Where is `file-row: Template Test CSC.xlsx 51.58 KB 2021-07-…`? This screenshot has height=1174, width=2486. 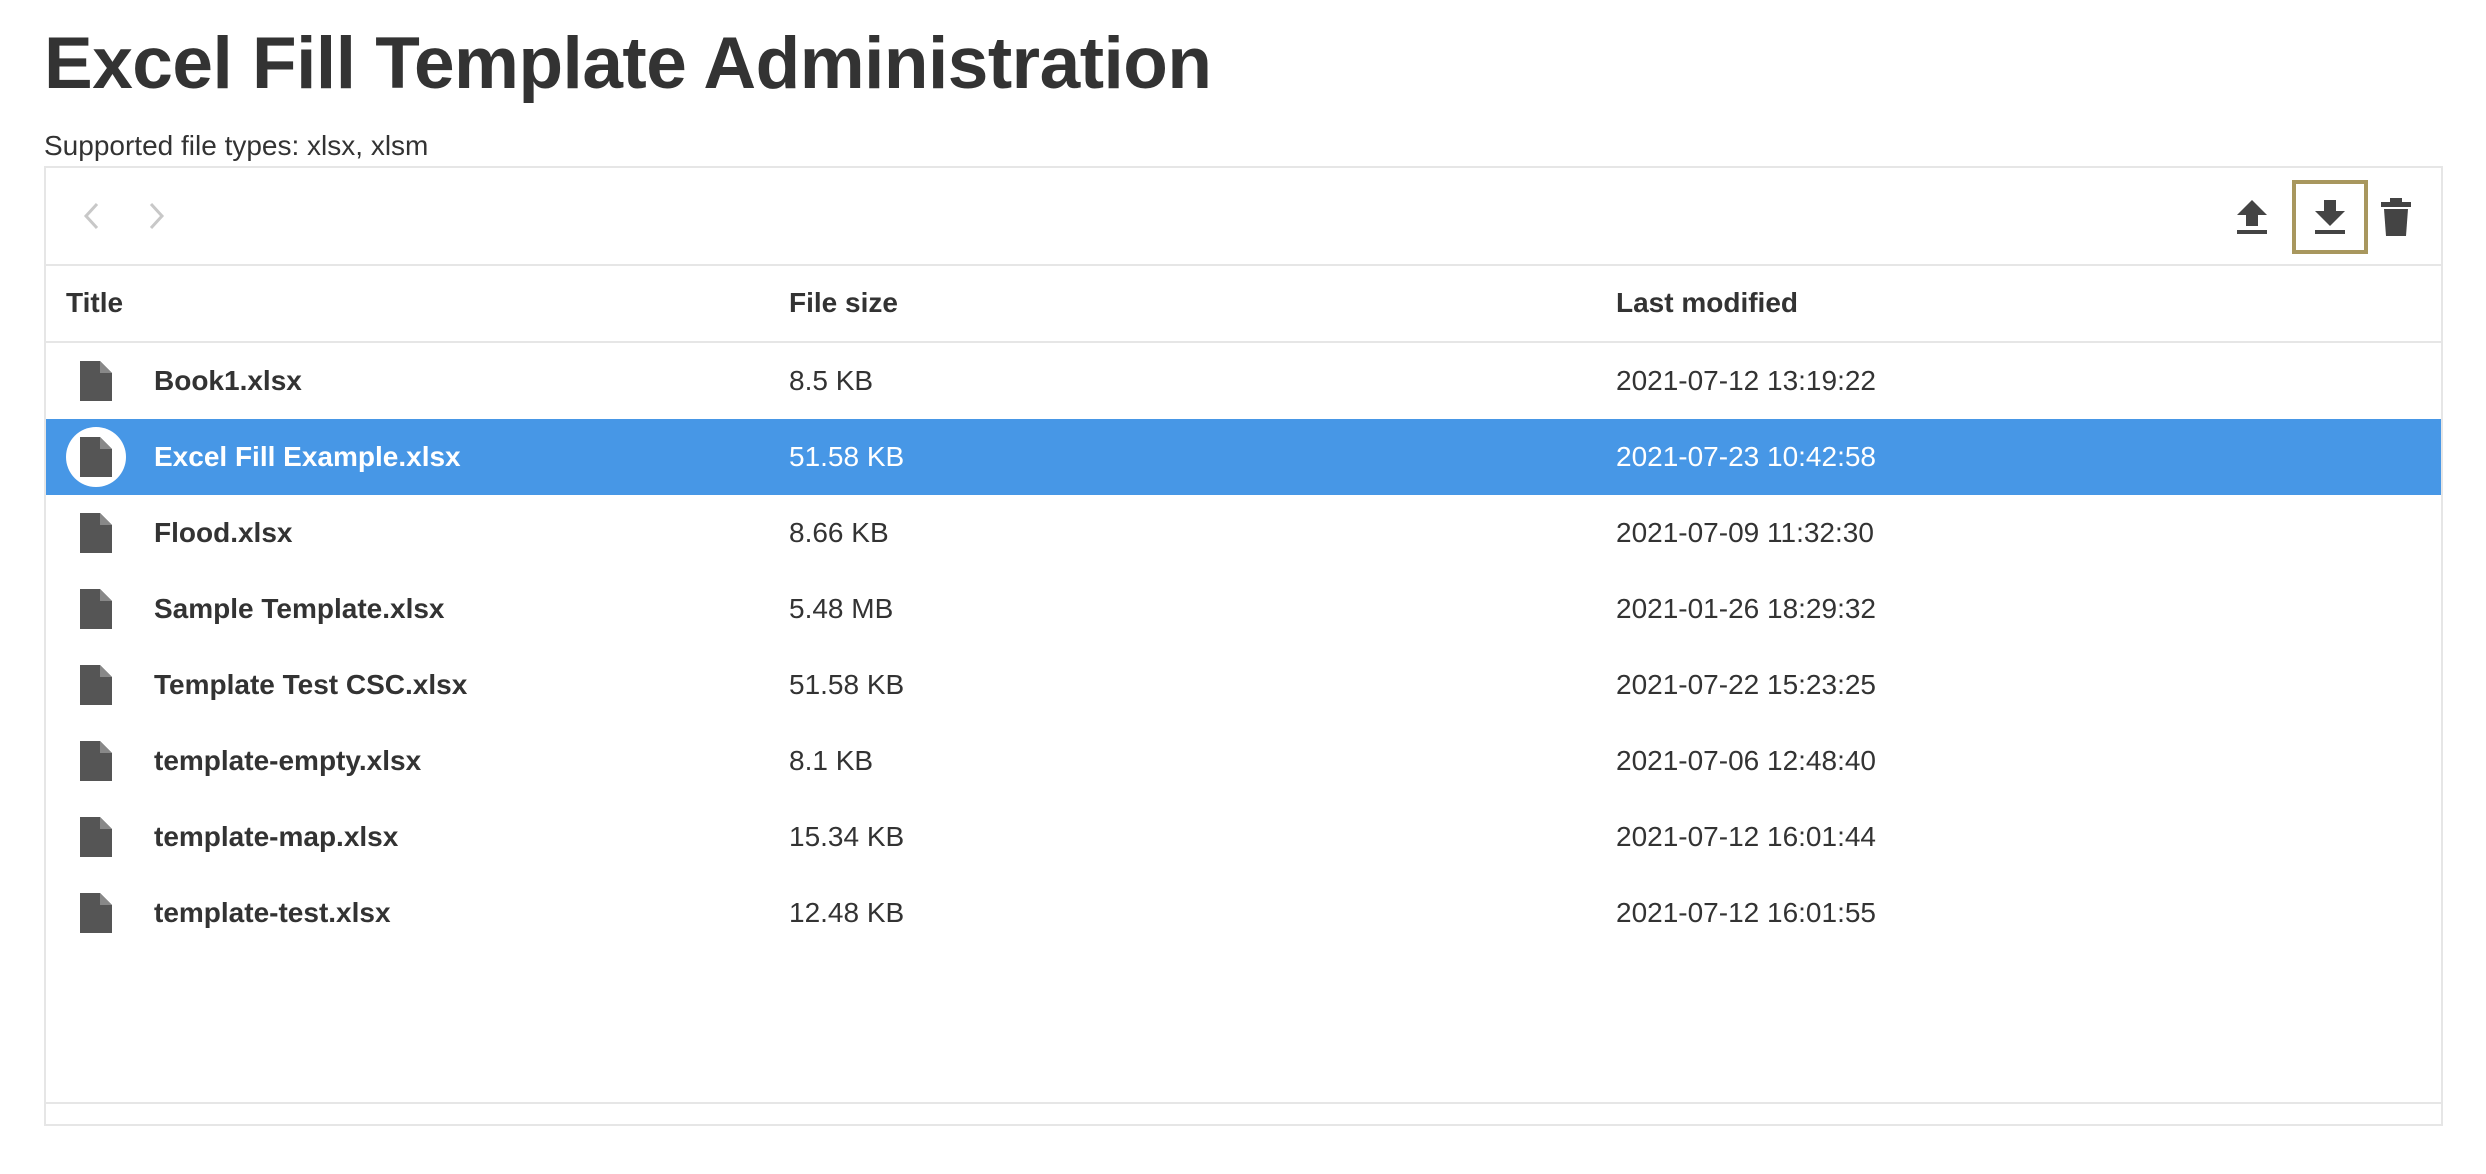
file-row: Template Test CSC.xlsx 51.58 KB 2021-07-… is located at coordinates (1243, 685).